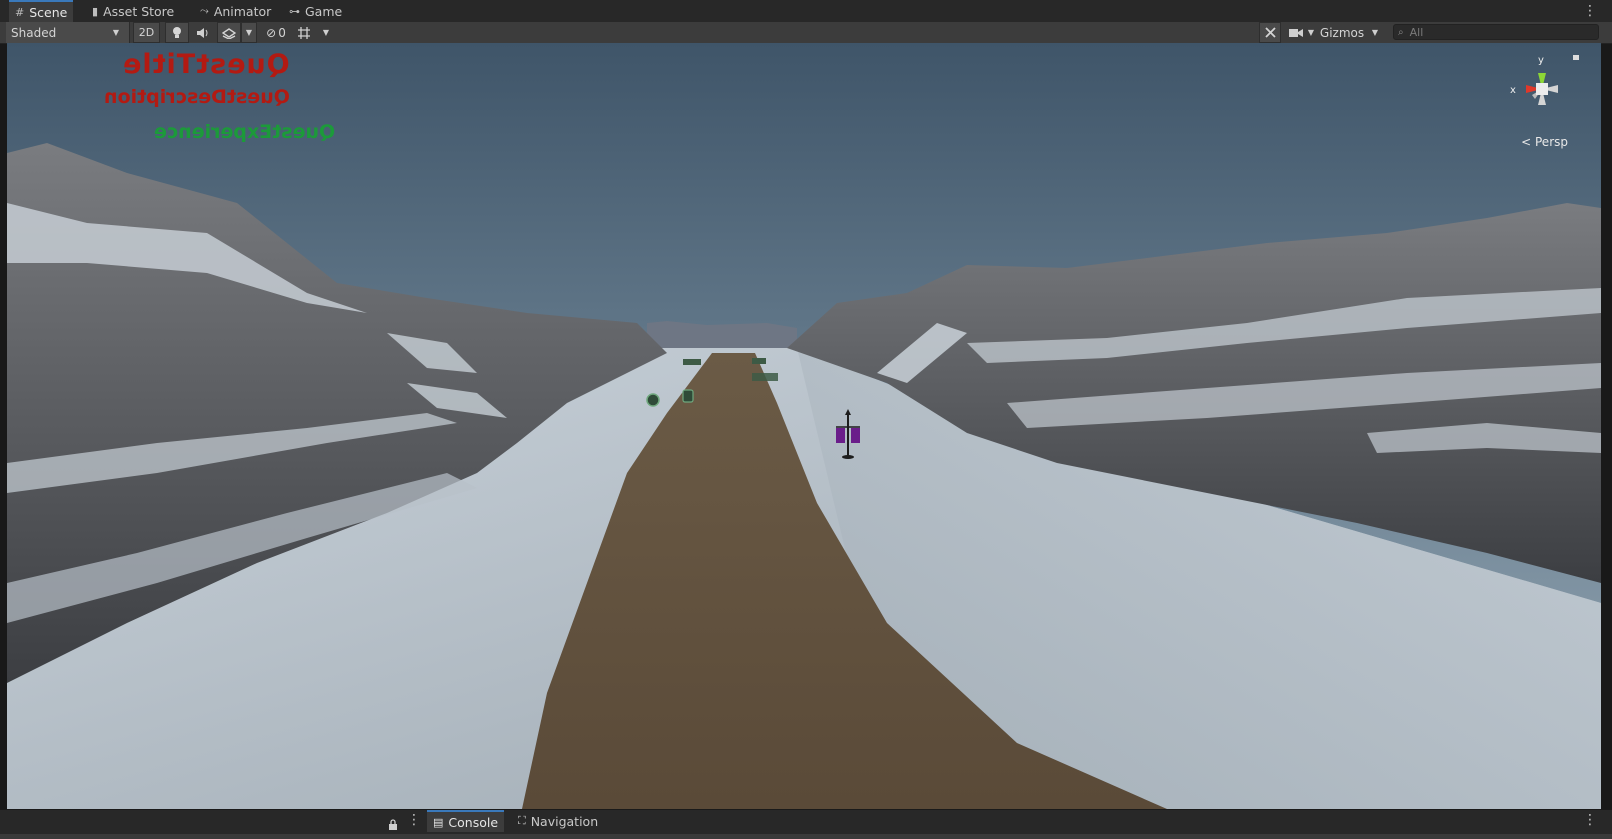 Image resolution: width=1612 pixels, height=839 pixels. What do you see at coordinates (473, 822) in the screenshot?
I see `tab-console-label: Console` at bounding box center [473, 822].